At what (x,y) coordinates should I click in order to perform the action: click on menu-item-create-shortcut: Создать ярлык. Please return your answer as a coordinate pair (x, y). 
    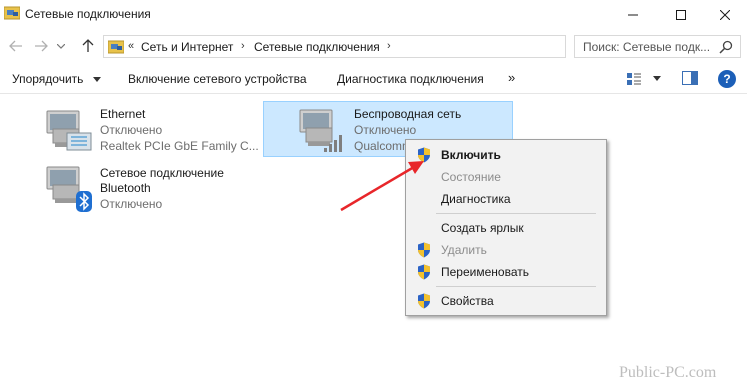
    Looking at the image, I should click on (506, 228).